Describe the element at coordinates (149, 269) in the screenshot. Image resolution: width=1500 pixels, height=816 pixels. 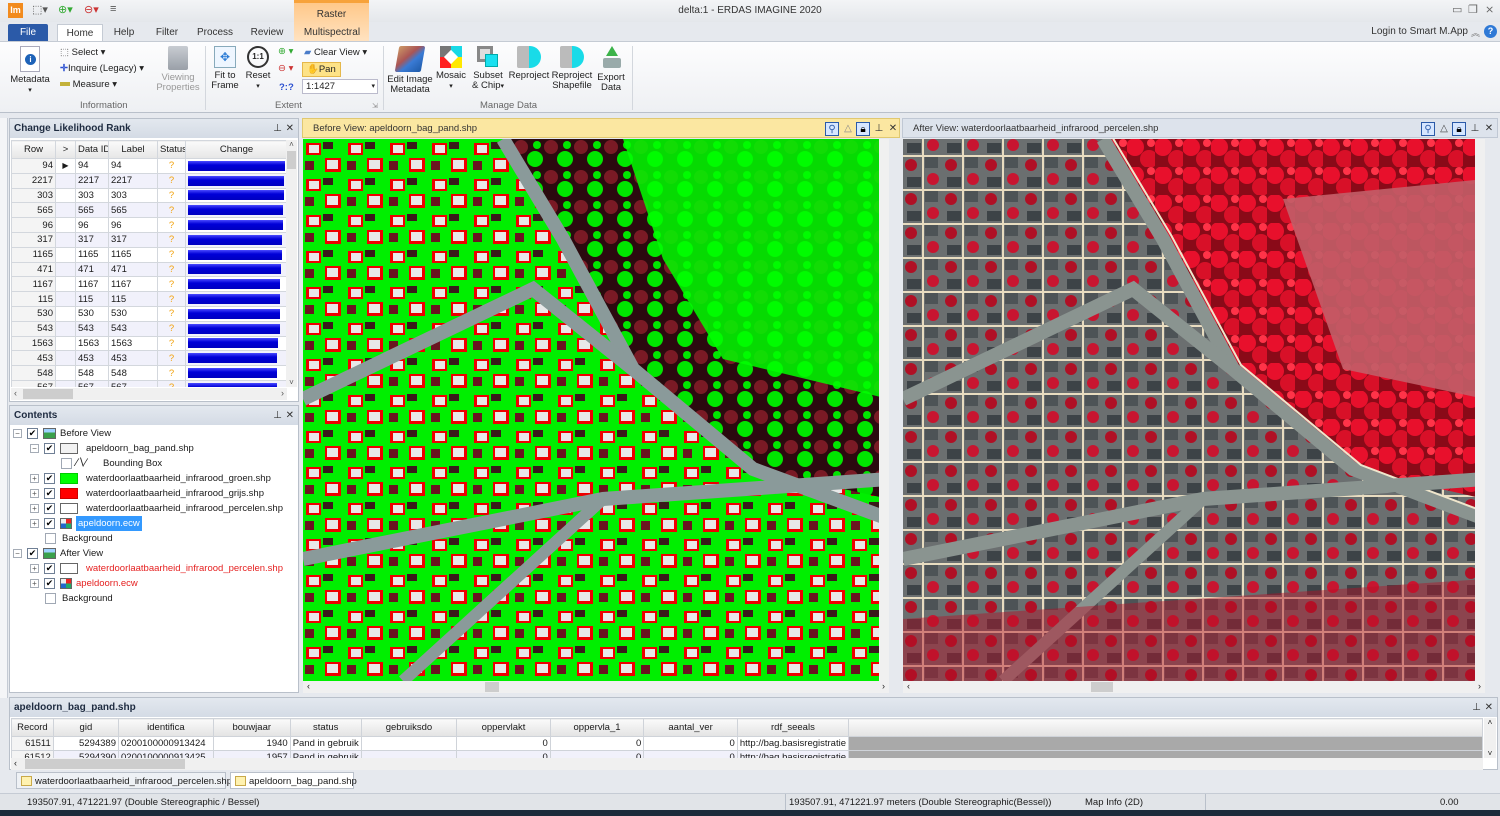
I see `rank-row: 471 471 471?` at that location.